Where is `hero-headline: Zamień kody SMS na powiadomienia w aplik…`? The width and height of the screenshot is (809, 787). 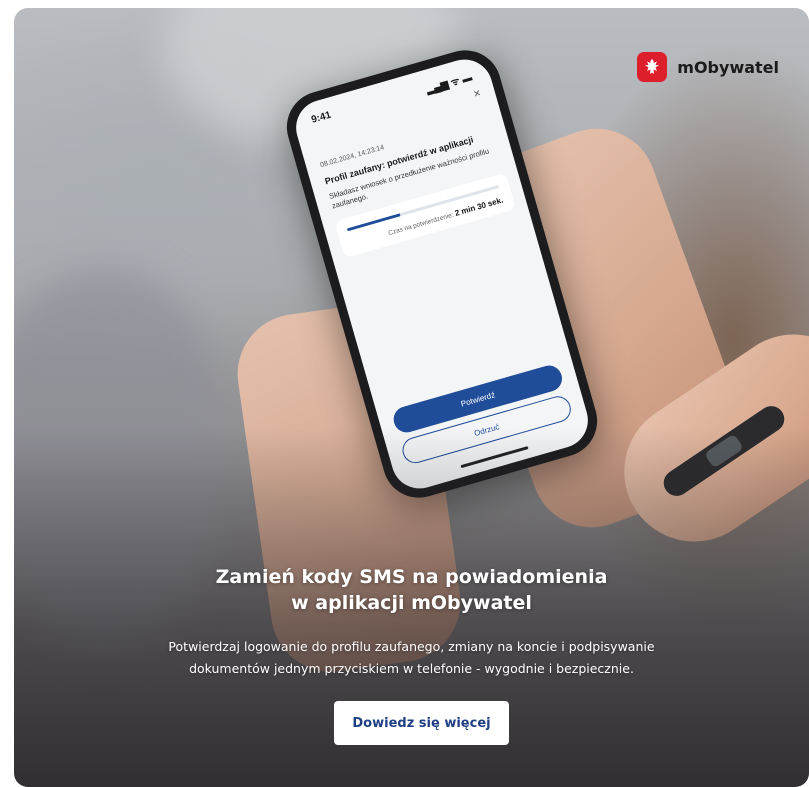 hero-headline: Zamień kody SMS na powiadomienia w aplik… is located at coordinates (411, 590).